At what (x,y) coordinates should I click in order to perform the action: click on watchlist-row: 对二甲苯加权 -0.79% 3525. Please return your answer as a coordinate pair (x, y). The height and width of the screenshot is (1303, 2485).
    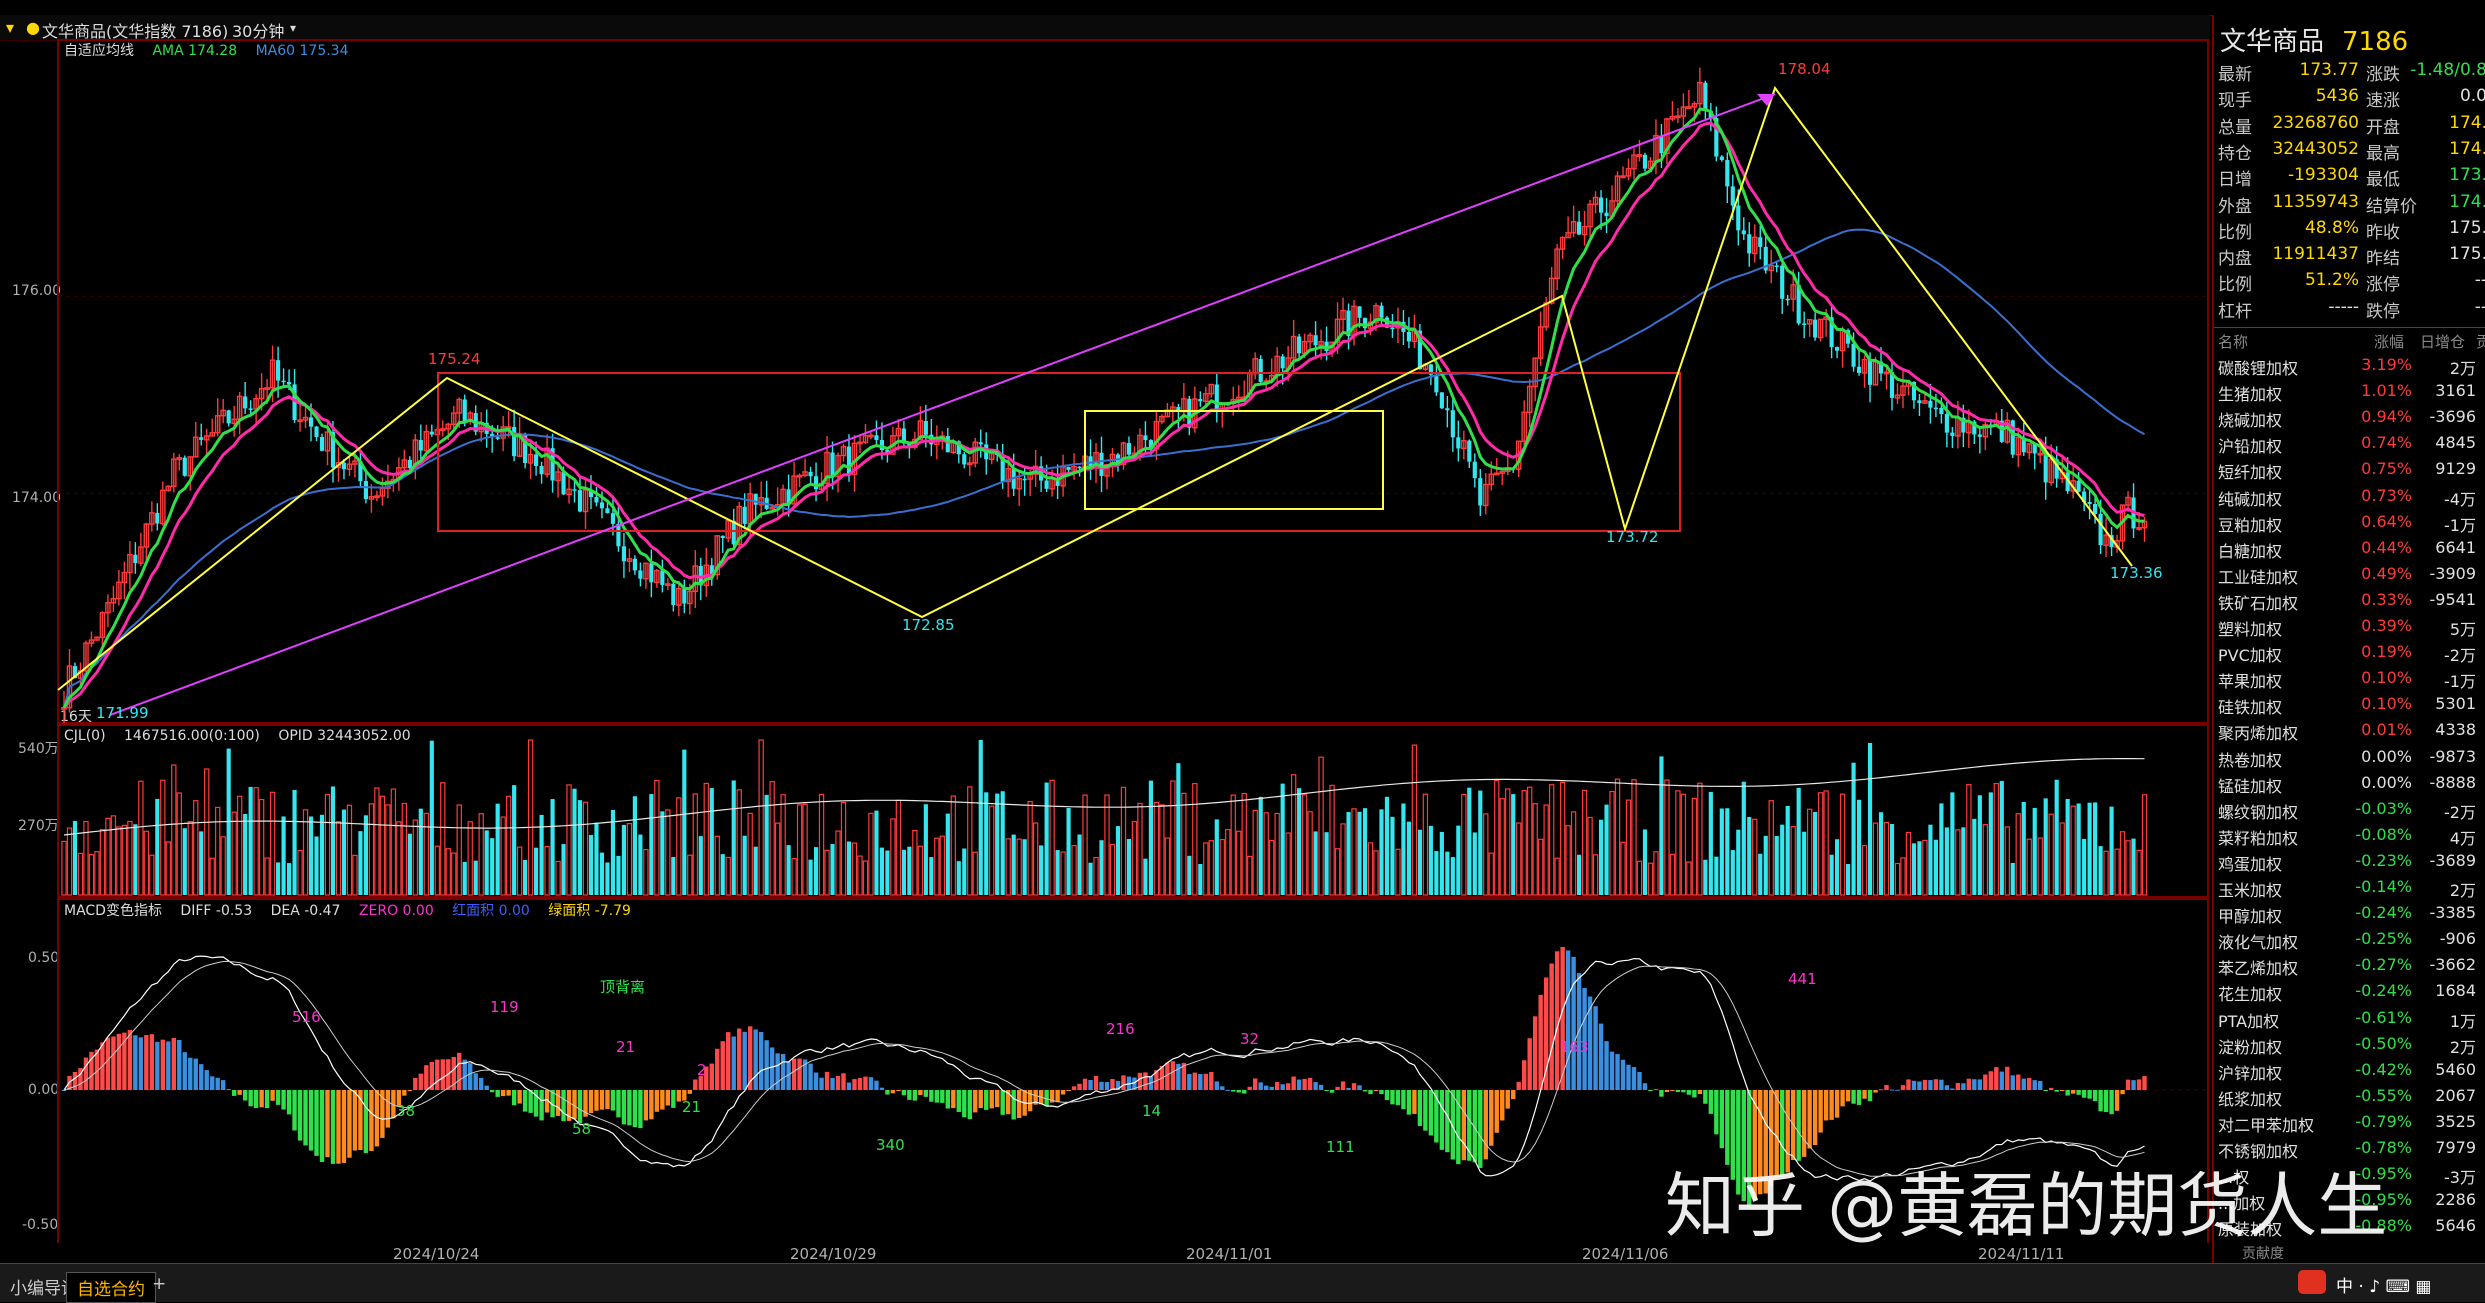
    Looking at the image, I should click on (2349, 1125).